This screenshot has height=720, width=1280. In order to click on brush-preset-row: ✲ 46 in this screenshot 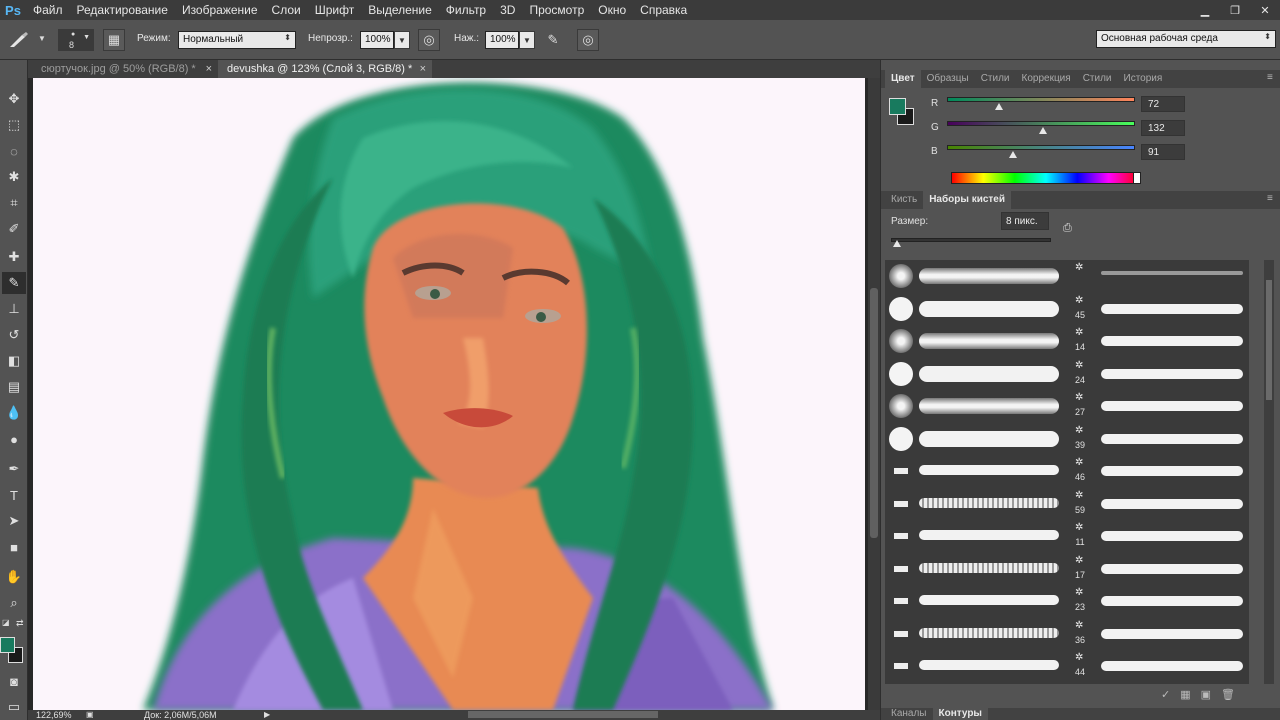, I will do `click(1067, 471)`.